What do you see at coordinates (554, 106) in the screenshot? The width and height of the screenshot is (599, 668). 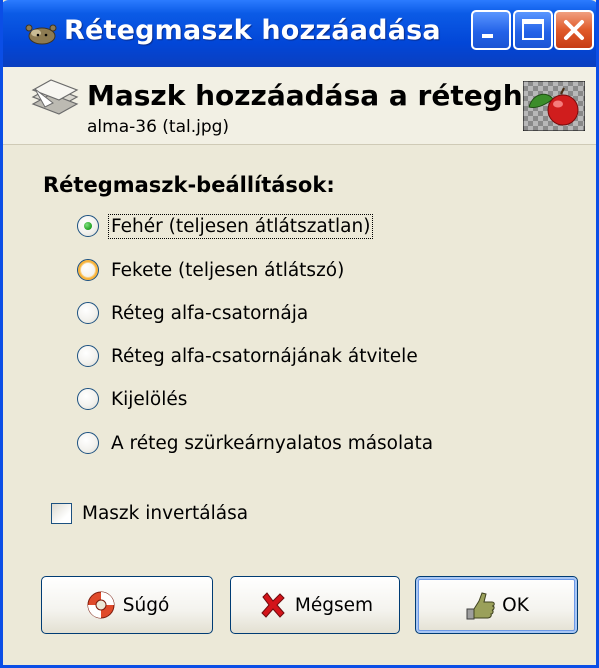 I see `apple-thumbnail` at bounding box center [554, 106].